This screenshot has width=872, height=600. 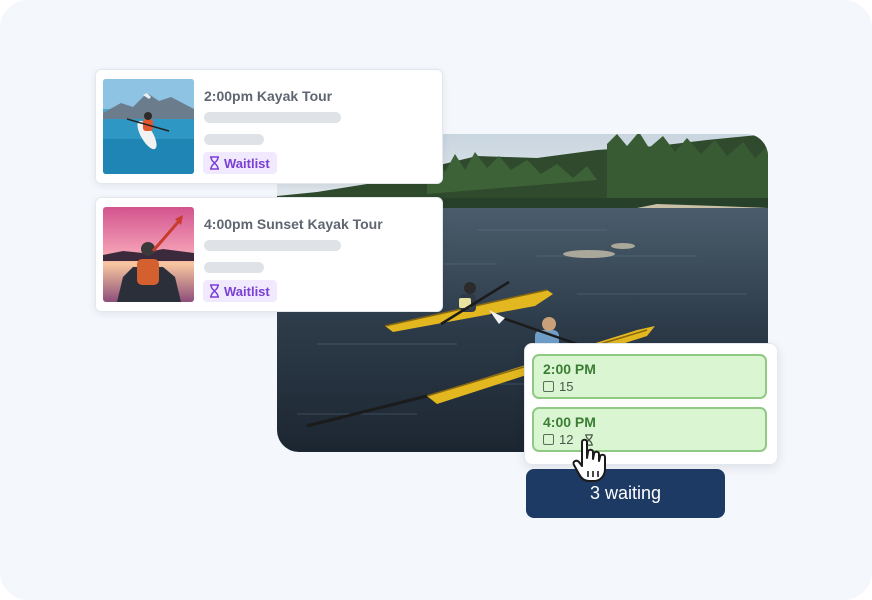 What do you see at coordinates (651, 404) in the screenshot?
I see `time-slot-panel: 2:00 PM 15 4:00 PM 12` at bounding box center [651, 404].